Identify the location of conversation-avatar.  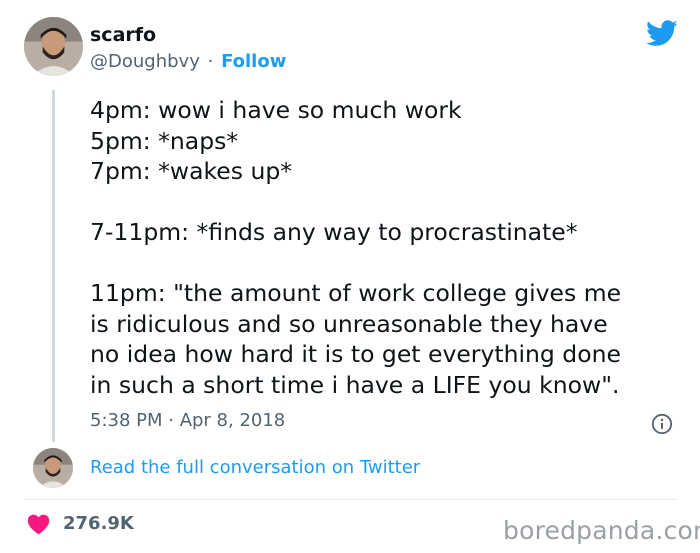
(53, 468).